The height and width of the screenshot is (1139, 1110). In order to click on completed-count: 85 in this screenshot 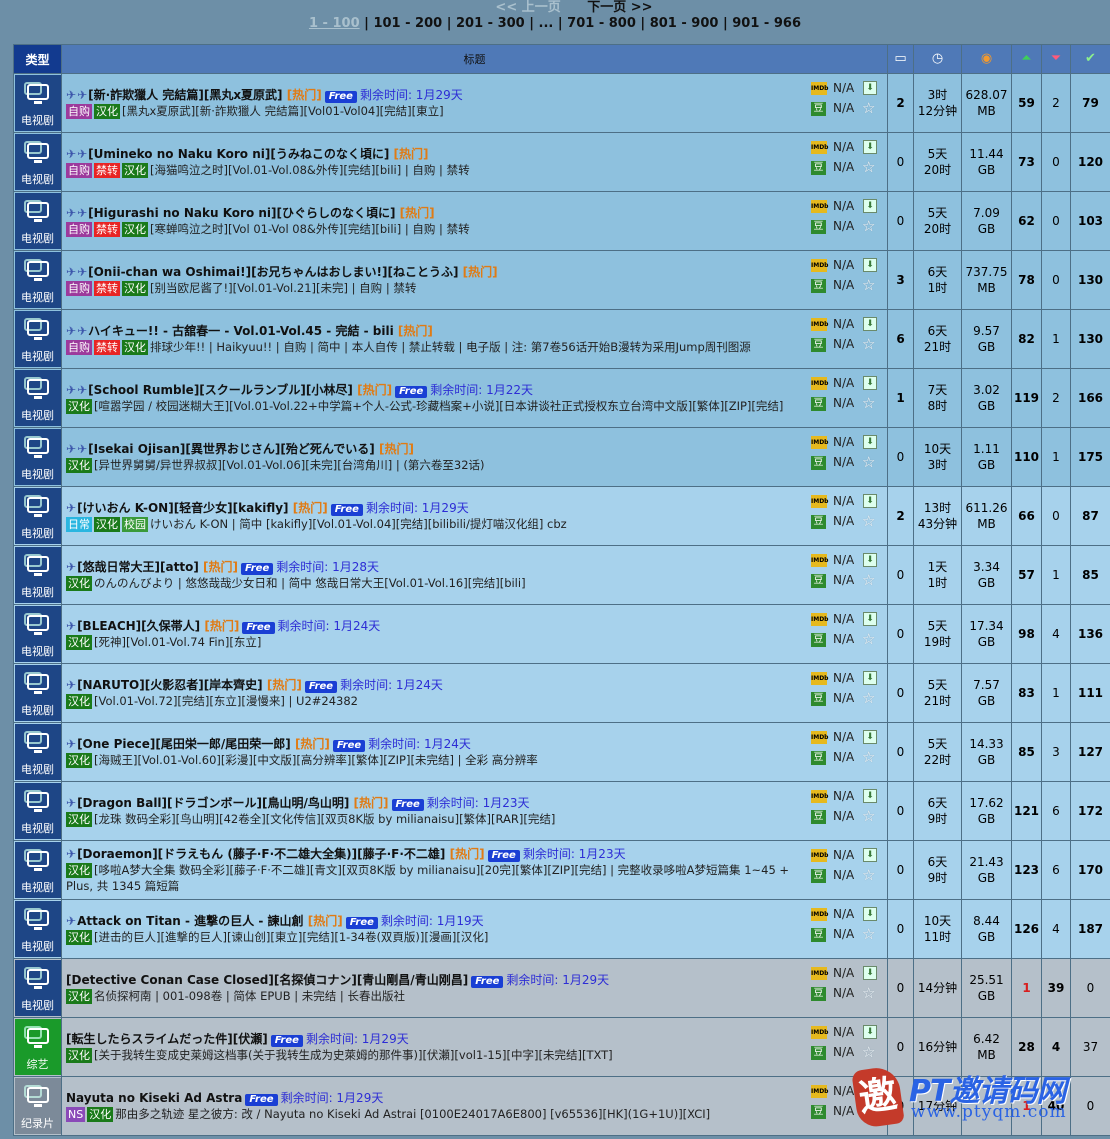, I will do `click(1090, 575)`.